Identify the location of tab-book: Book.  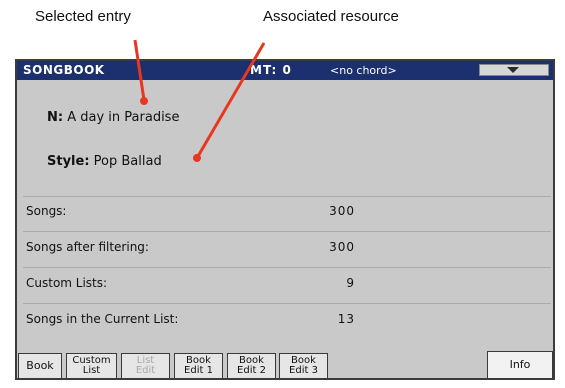
(40, 365).